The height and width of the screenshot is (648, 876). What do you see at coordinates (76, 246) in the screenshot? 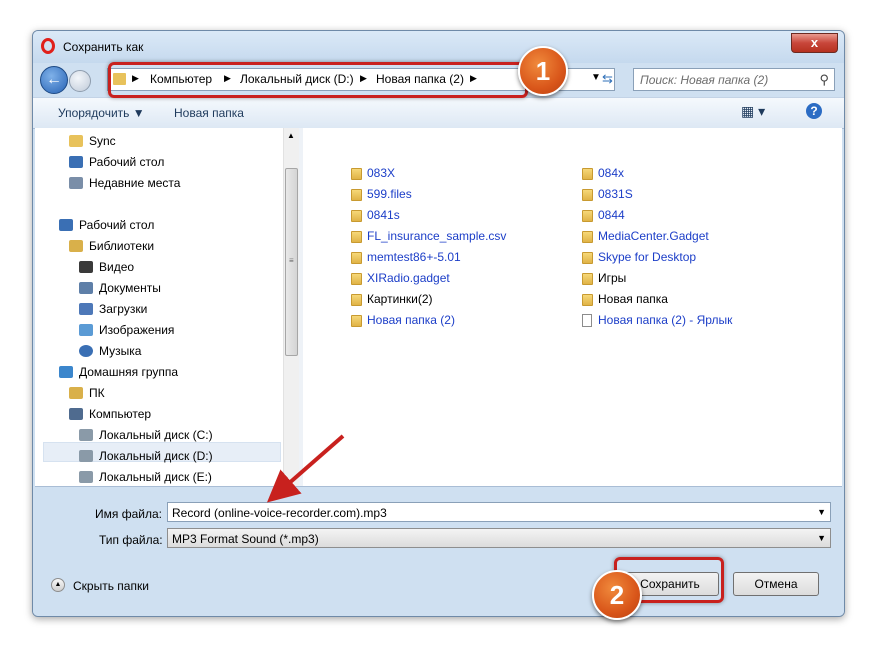
I see `libraries-icon` at bounding box center [76, 246].